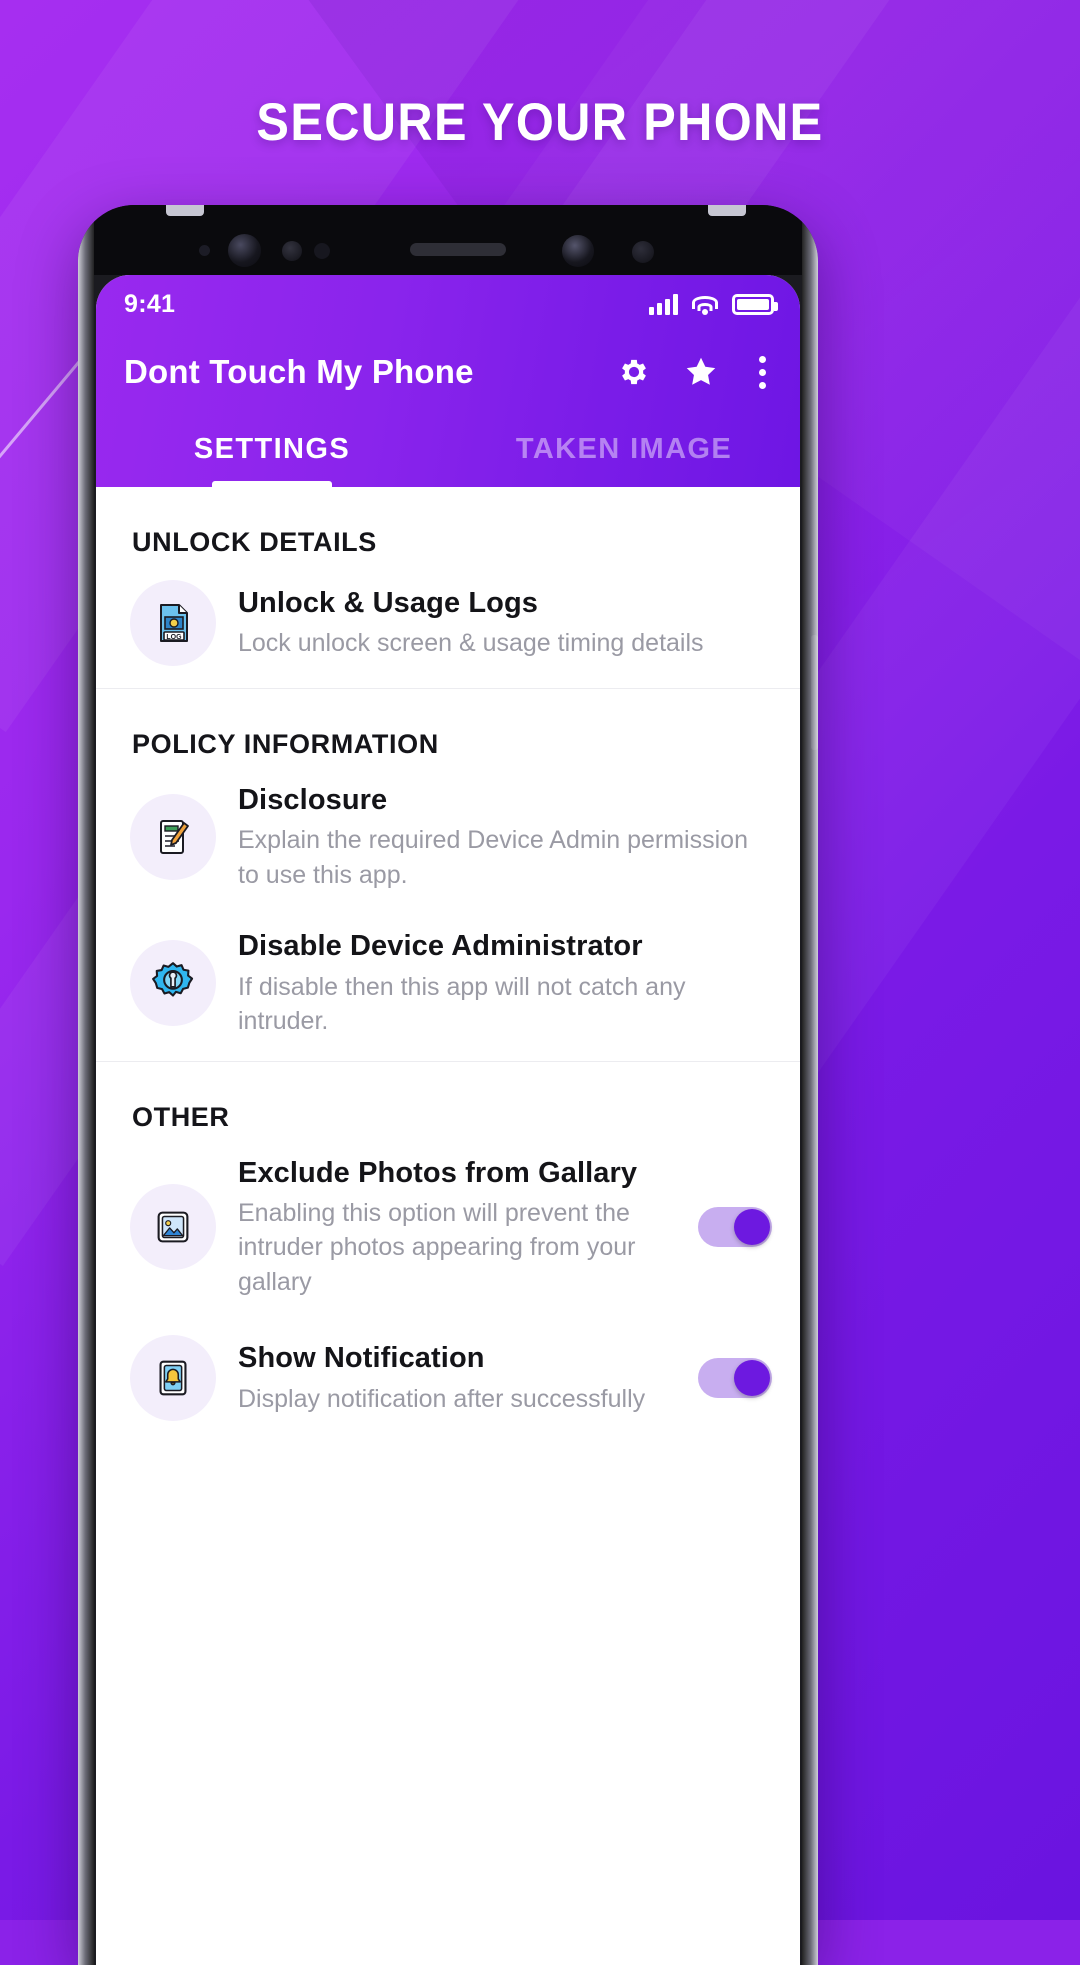  What do you see at coordinates (388, 603) in the screenshot?
I see `list-item-title: Unlock & Usage Logs` at bounding box center [388, 603].